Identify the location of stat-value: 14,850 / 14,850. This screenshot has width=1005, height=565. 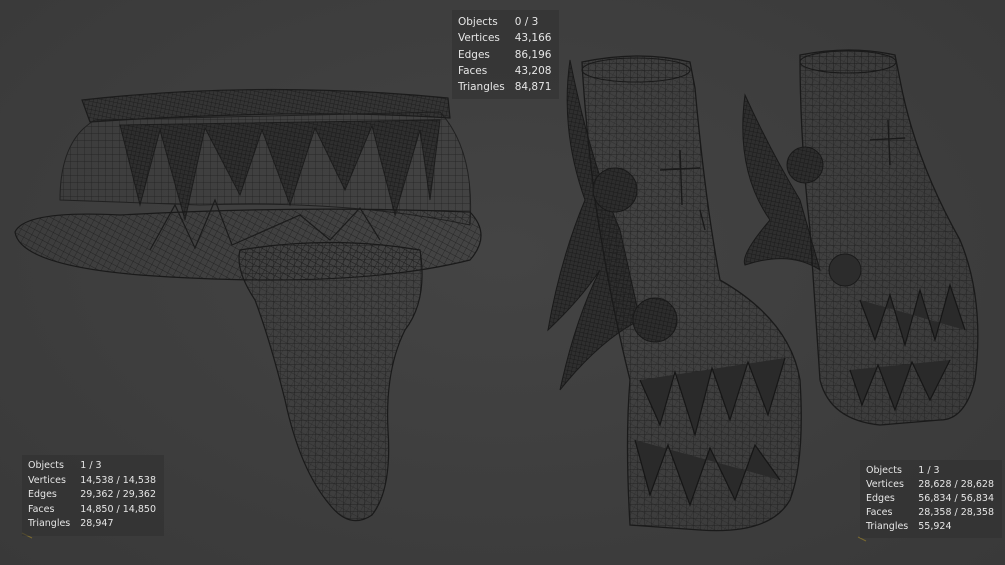
(118, 509).